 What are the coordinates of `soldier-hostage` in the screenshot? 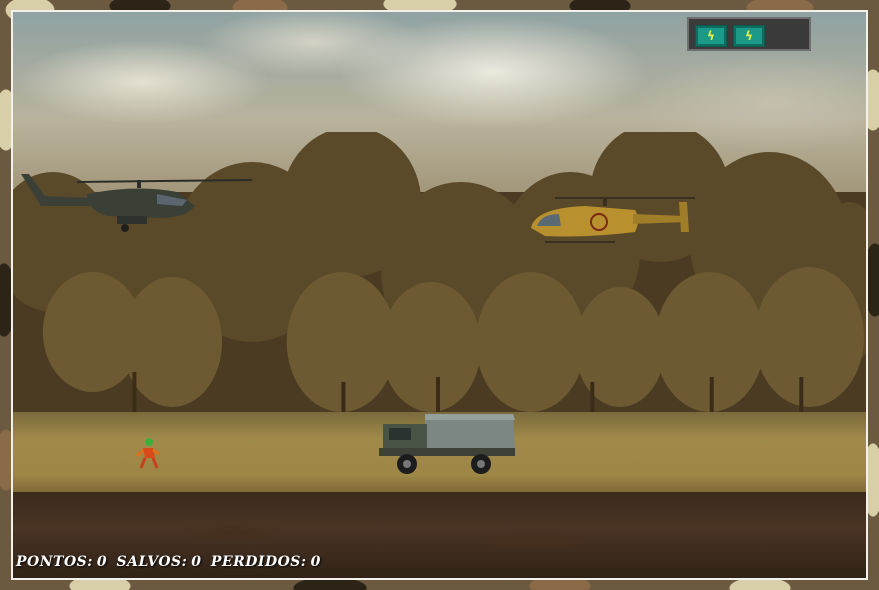 It's located at (147, 453).